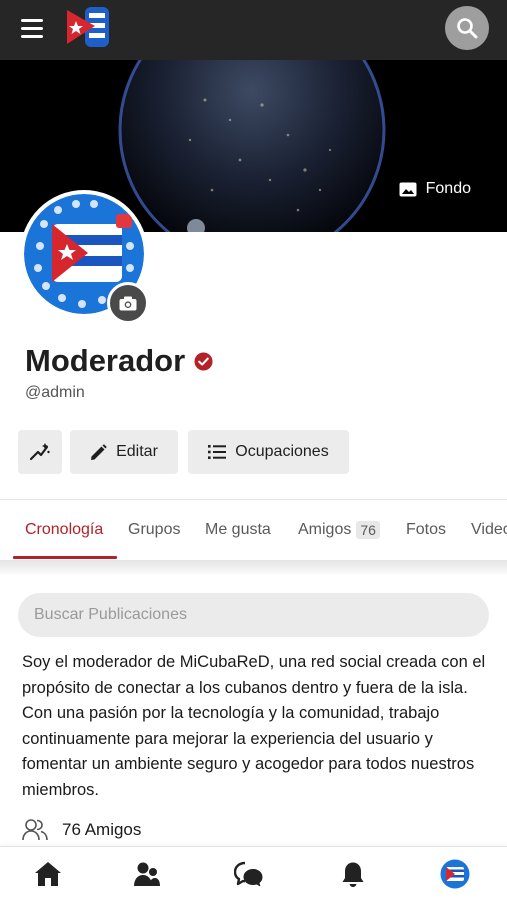 Image resolution: width=507 pixels, height=900 pixels. I want to click on profile-name-row: Moderador, so click(119, 361).